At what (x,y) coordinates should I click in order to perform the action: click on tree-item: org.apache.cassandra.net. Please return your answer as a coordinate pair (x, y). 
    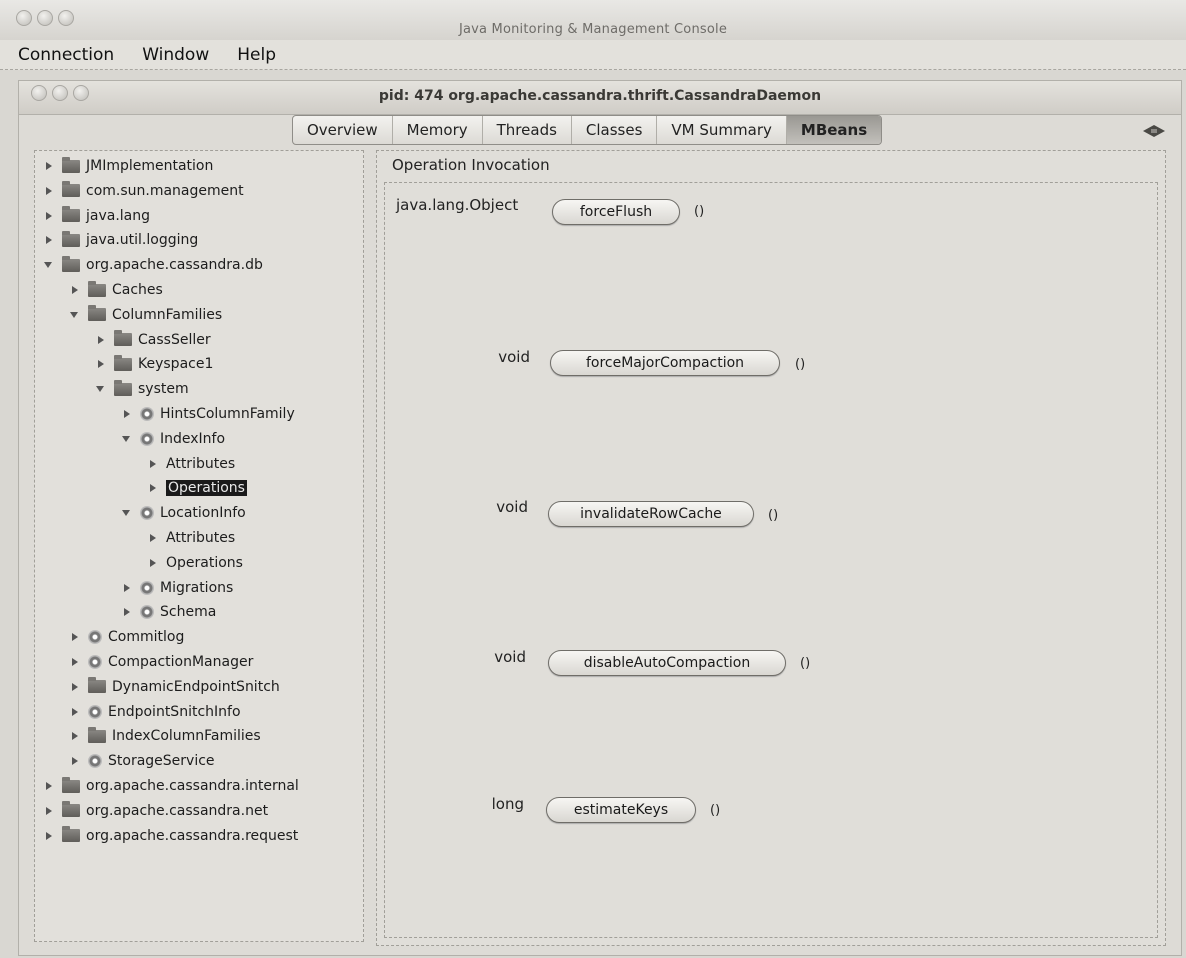
    Looking at the image, I should click on (156, 811).